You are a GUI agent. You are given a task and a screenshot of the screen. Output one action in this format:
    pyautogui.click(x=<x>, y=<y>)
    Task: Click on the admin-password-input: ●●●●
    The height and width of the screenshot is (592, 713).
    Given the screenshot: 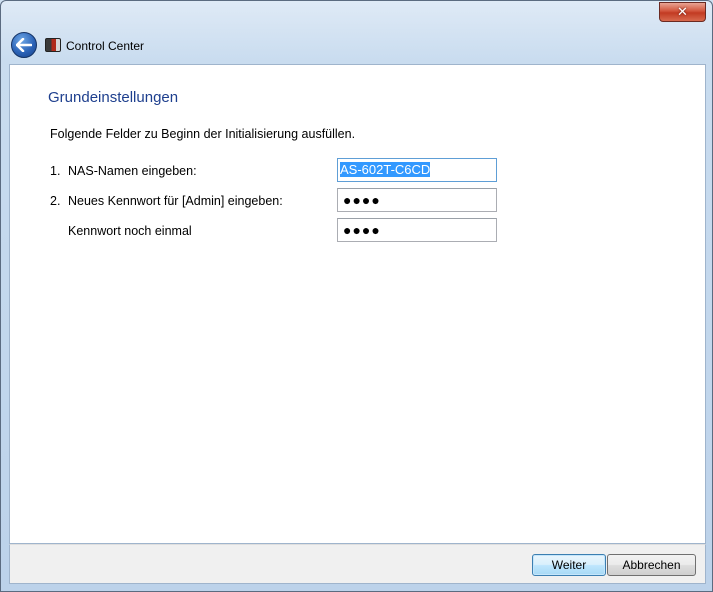 What is the action you would take?
    pyautogui.click(x=417, y=200)
    